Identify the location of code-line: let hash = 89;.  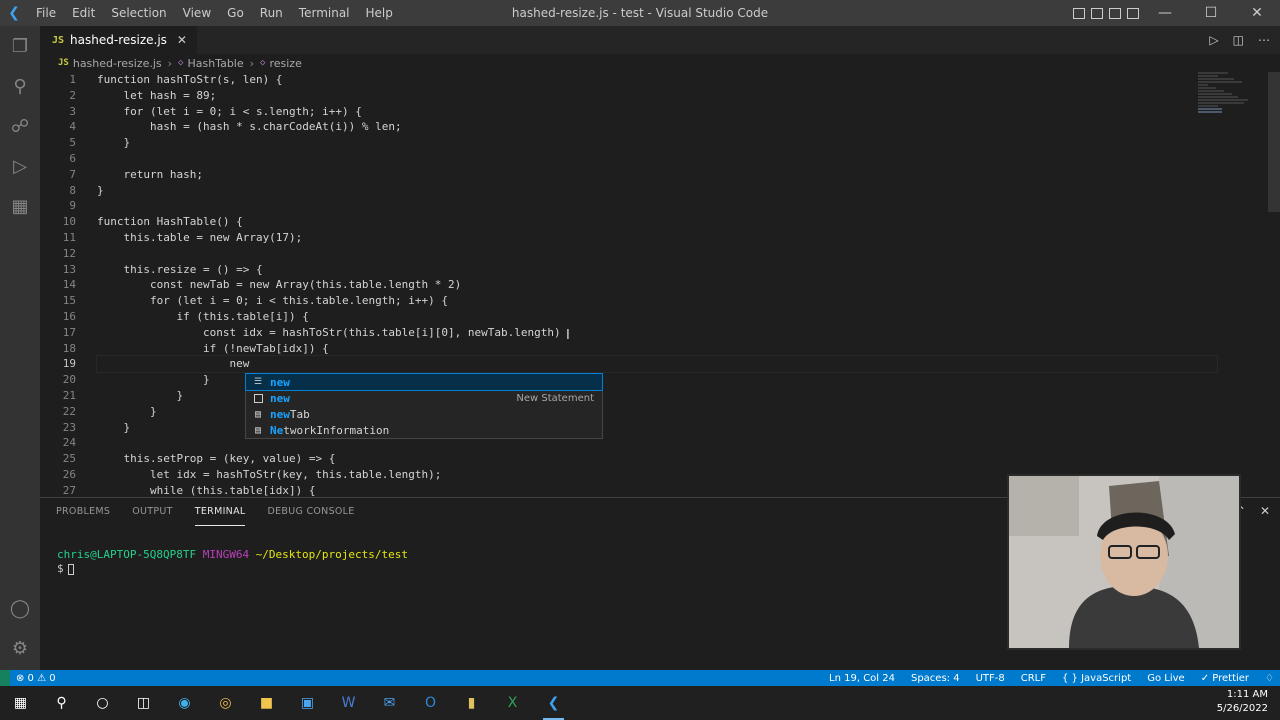
(657, 96).